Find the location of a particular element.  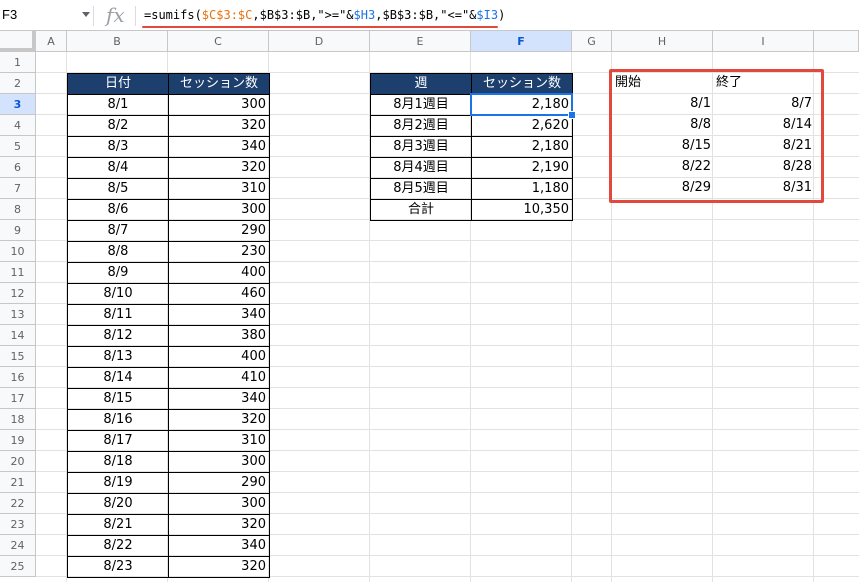

row-header-21: 21 is located at coordinates (18, 482).